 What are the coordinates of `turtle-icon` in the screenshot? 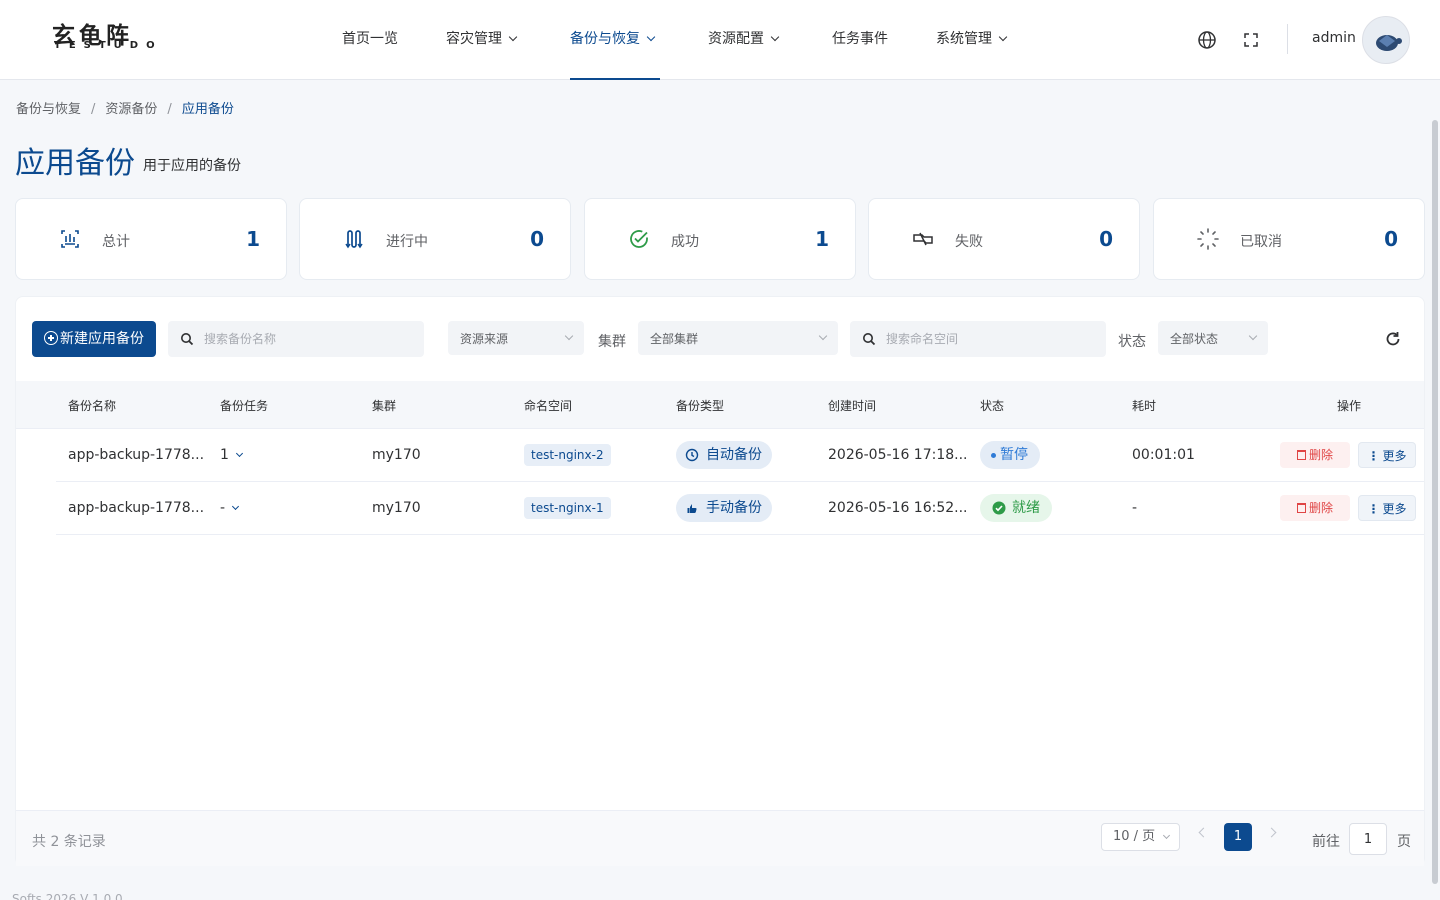 It's located at (1389, 43).